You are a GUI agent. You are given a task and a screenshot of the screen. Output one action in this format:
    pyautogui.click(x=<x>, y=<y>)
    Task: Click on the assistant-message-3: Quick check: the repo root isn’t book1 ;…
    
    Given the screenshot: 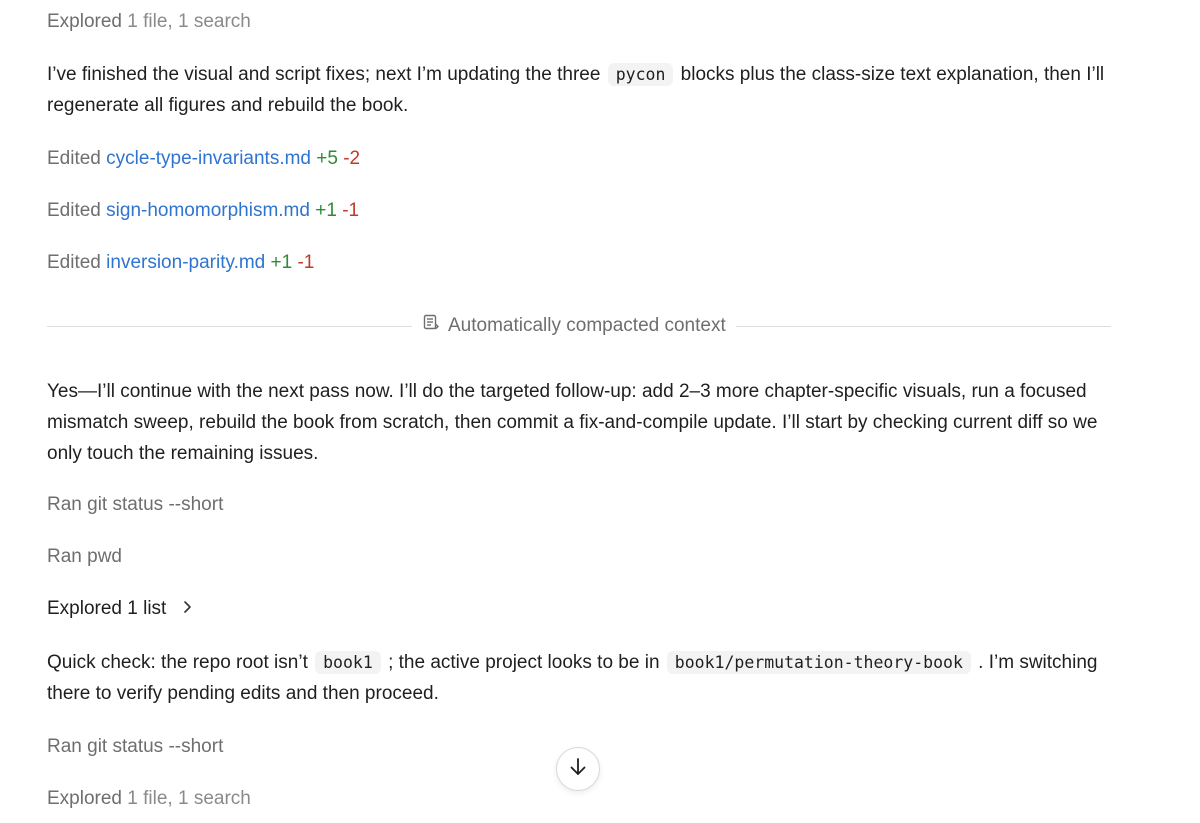 What is the action you would take?
    pyautogui.click(x=587, y=678)
    